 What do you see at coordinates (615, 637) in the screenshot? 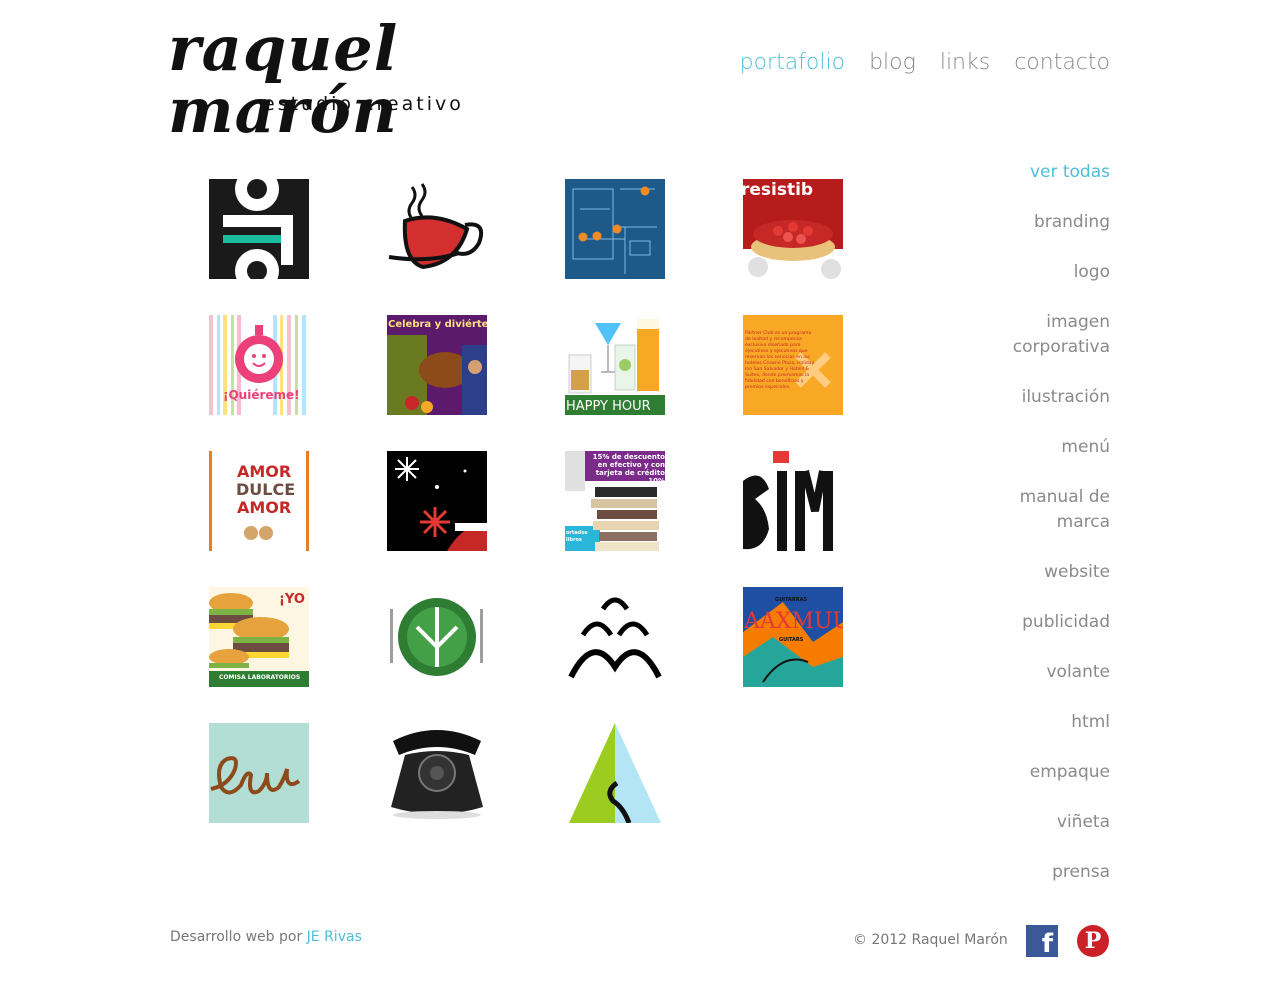
I see `portfolio-thumb-arches` at bounding box center [615, 637].